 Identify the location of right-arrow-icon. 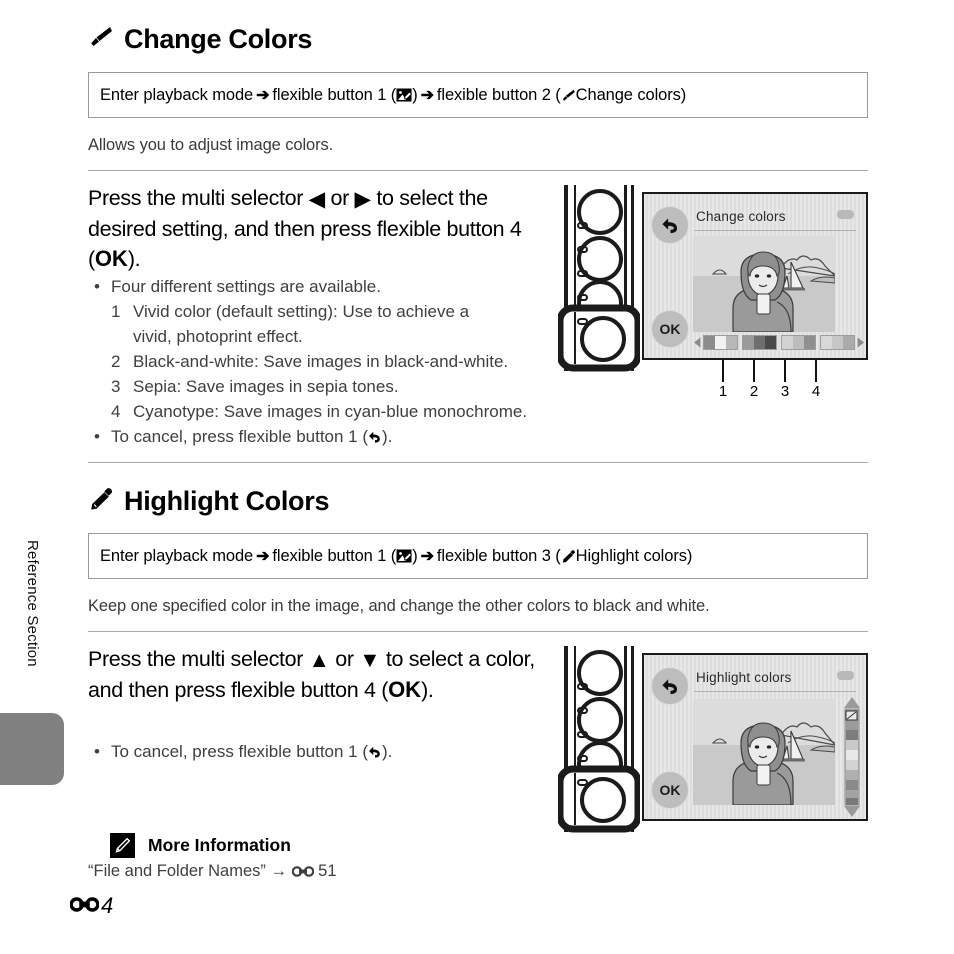
(860, 342).